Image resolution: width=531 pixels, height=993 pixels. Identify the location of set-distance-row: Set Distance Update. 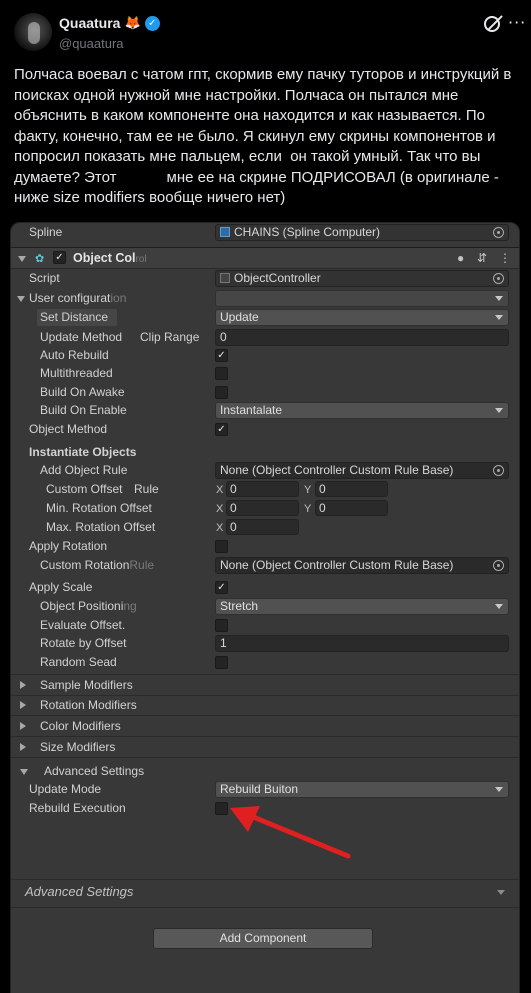
(265, 317).